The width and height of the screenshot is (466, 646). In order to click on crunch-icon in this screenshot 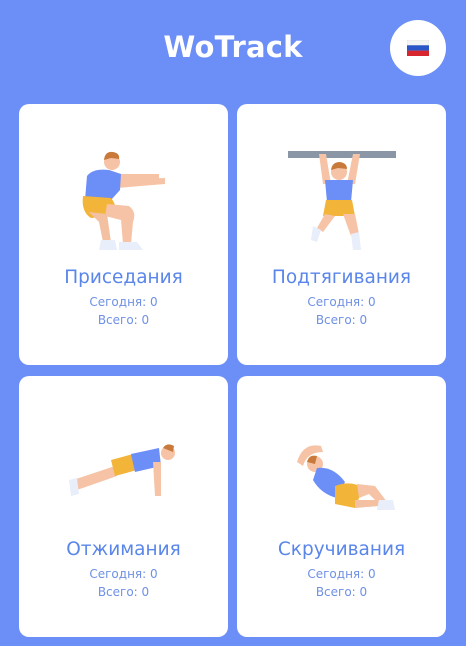, I will do `click(346, 477)`.